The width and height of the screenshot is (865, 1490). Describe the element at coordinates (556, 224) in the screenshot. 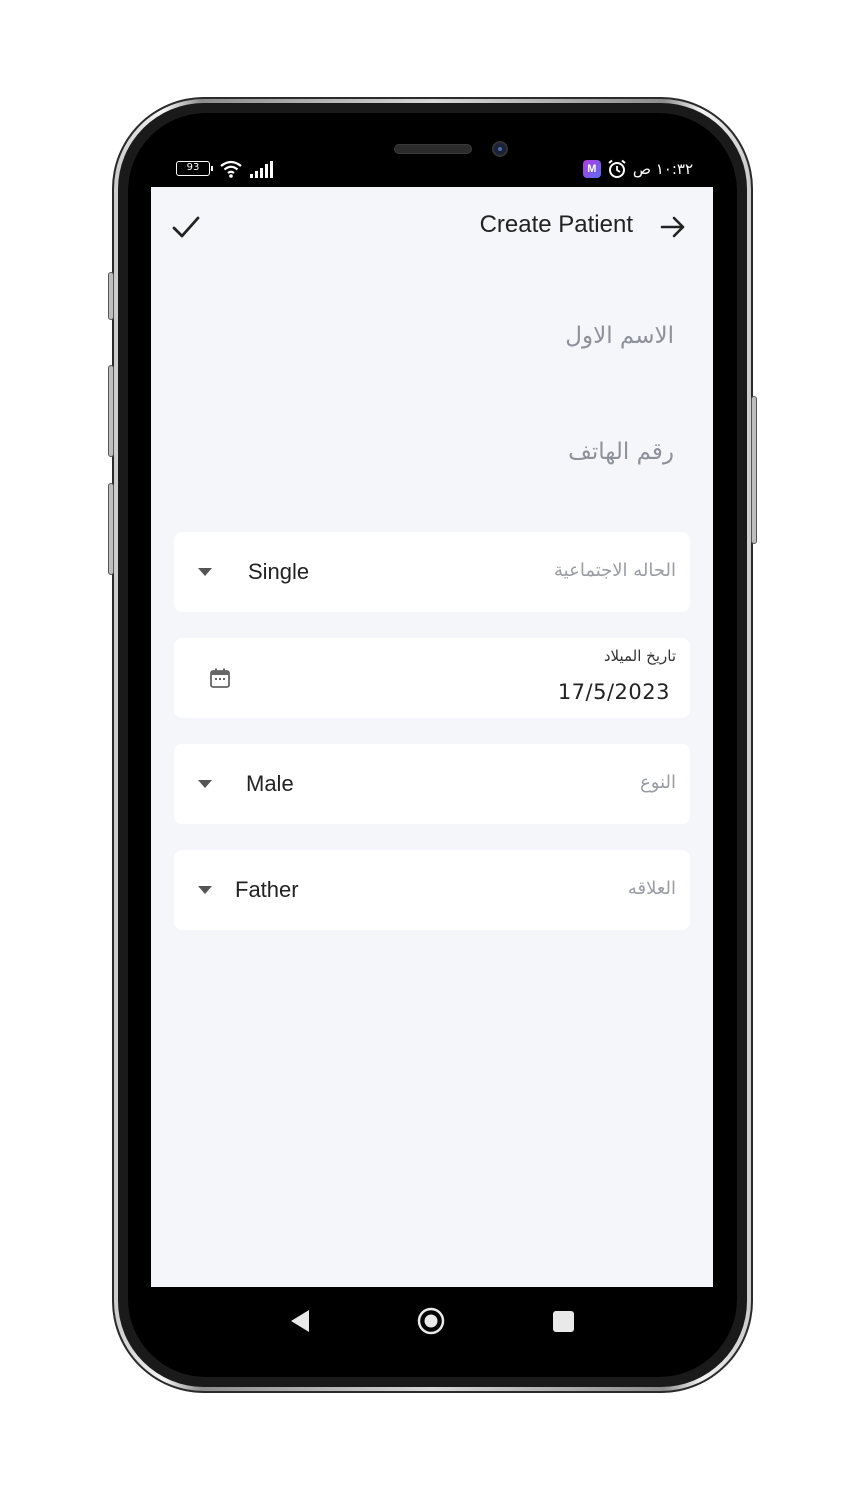

I see `page-title: Create Patient` at that location.